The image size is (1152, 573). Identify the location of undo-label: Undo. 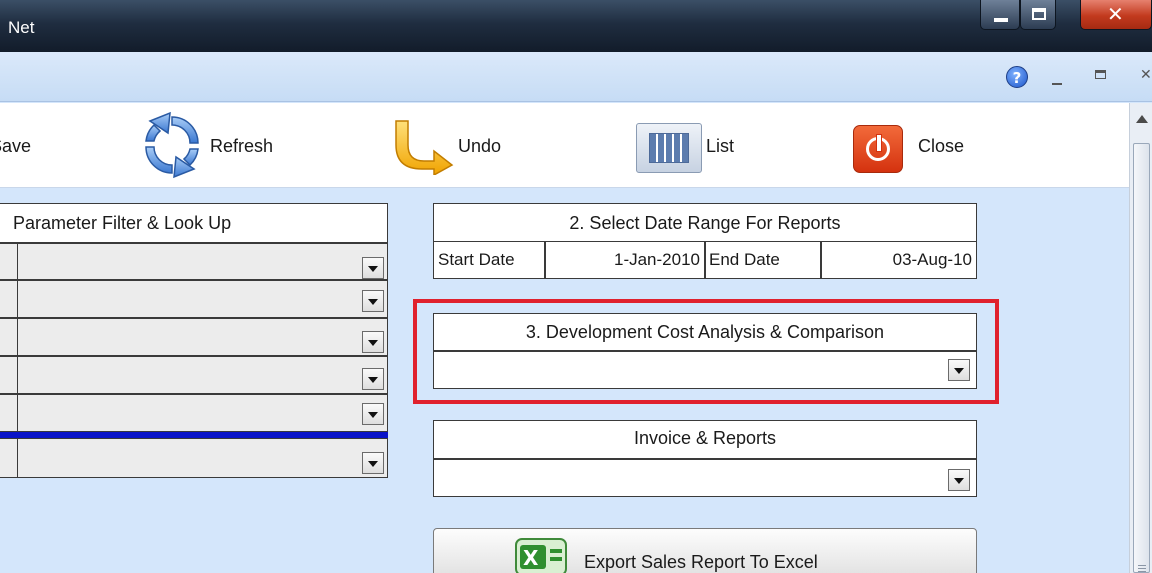
(480, 146).